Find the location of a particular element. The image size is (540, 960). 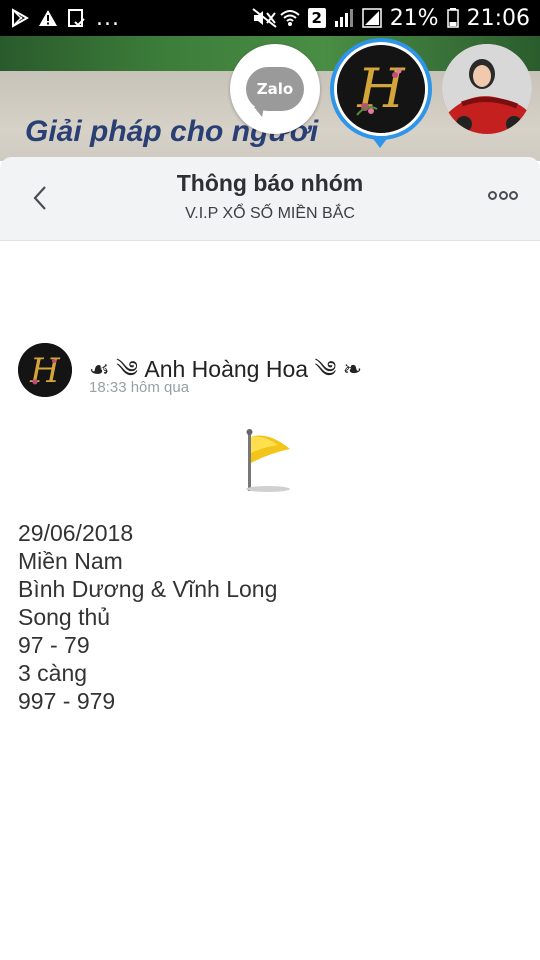

clipboard-check-icon is located at coordinates (76, 18).